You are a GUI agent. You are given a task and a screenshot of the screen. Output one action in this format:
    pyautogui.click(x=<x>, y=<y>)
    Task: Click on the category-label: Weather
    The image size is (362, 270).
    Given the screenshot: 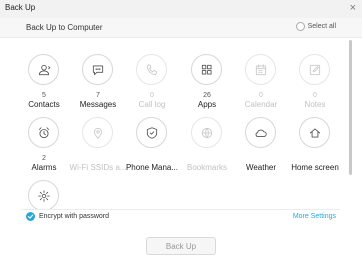 What is the action you would take?
    pyautogui.click(x=261, y=167)
    